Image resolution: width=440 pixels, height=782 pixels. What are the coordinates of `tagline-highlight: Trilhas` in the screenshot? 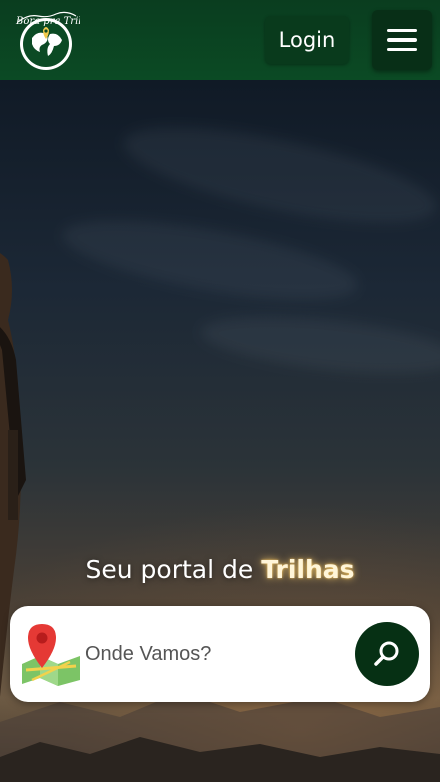 It's located at (308, 569).